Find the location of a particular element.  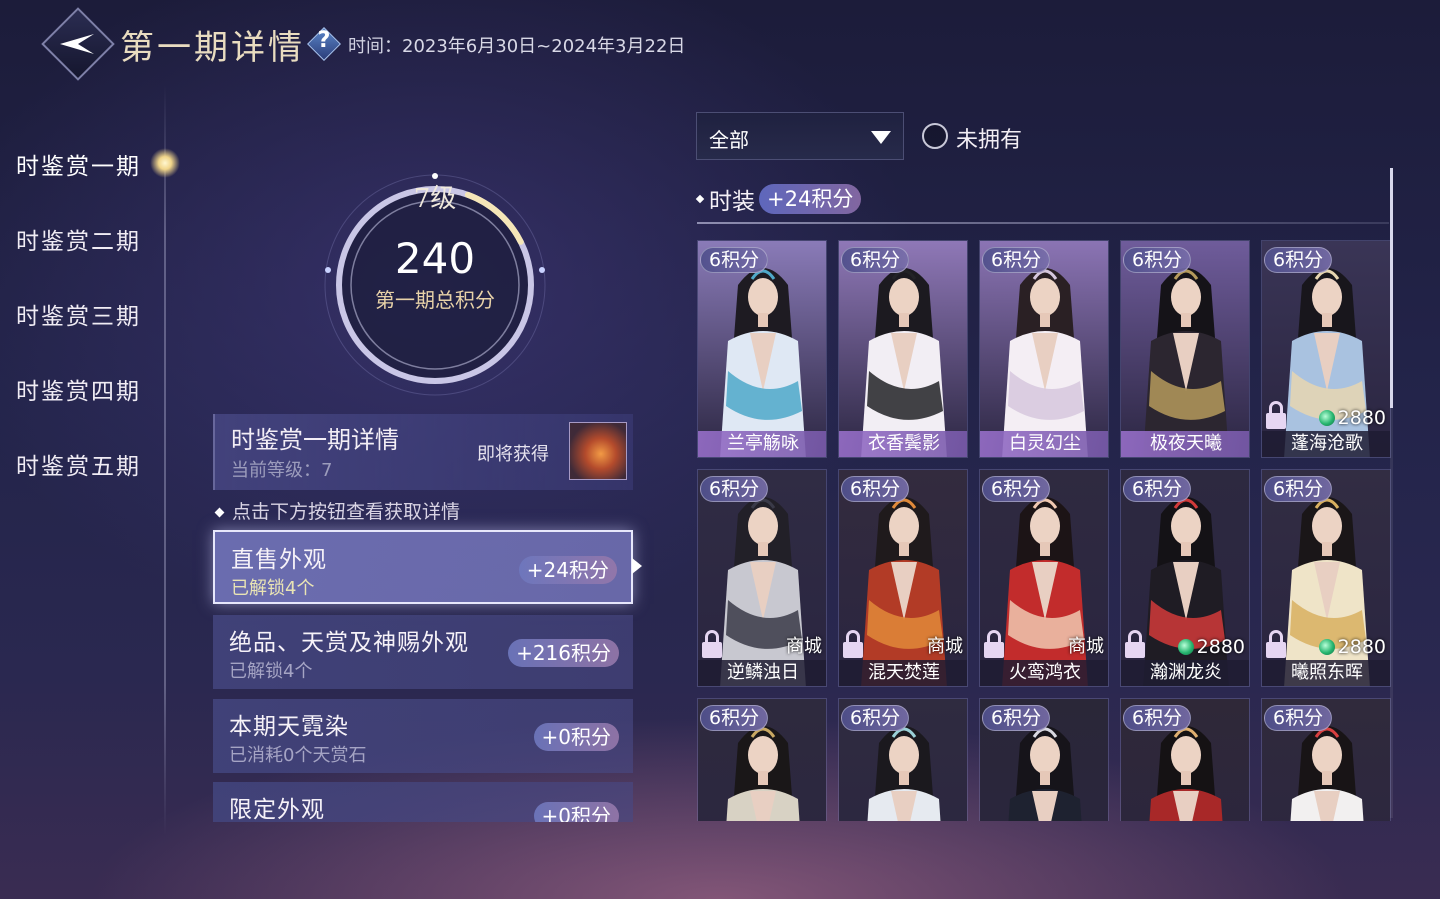

costume-card: 6积分商城混天焚莲 is located at coordinates (903, 578).